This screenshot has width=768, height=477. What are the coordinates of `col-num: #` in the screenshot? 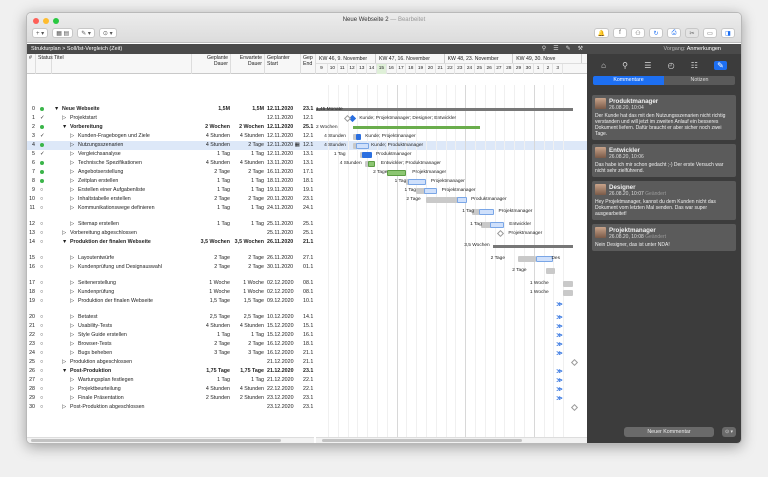 It's located at (31, 64).